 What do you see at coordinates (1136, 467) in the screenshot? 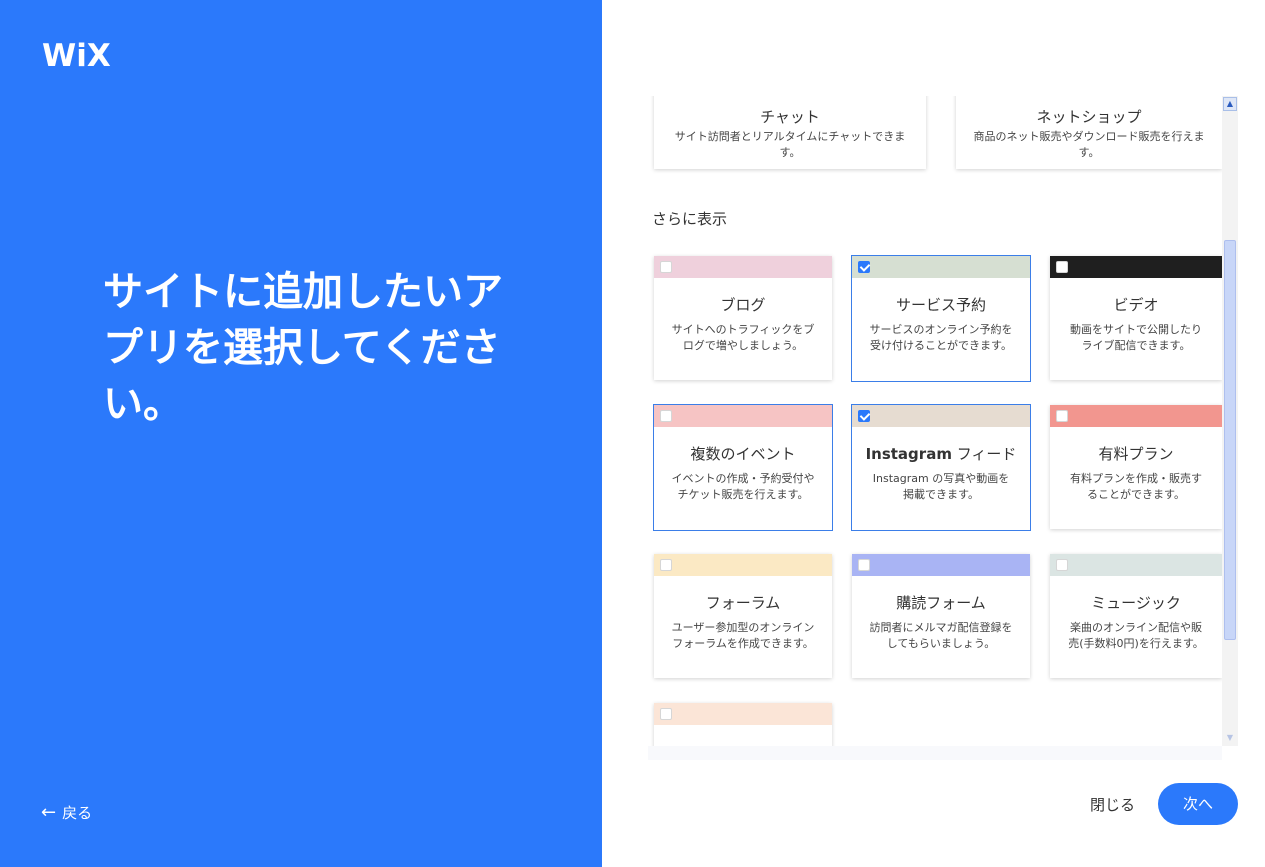
I see `app-card-pricing-plans: 有料プラン 有料プランを作成・販売することができます。` at bounding box center [1136, 467].